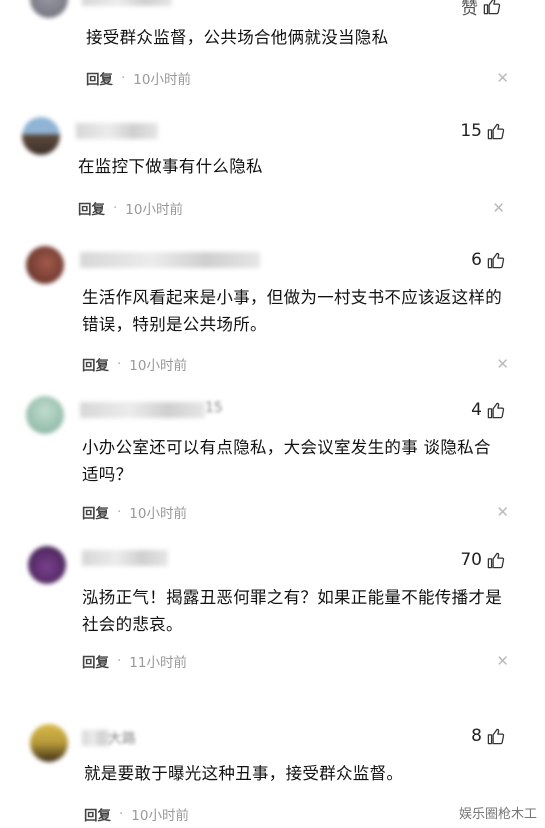  I want to click on like-button: 6, so click(488, 260).